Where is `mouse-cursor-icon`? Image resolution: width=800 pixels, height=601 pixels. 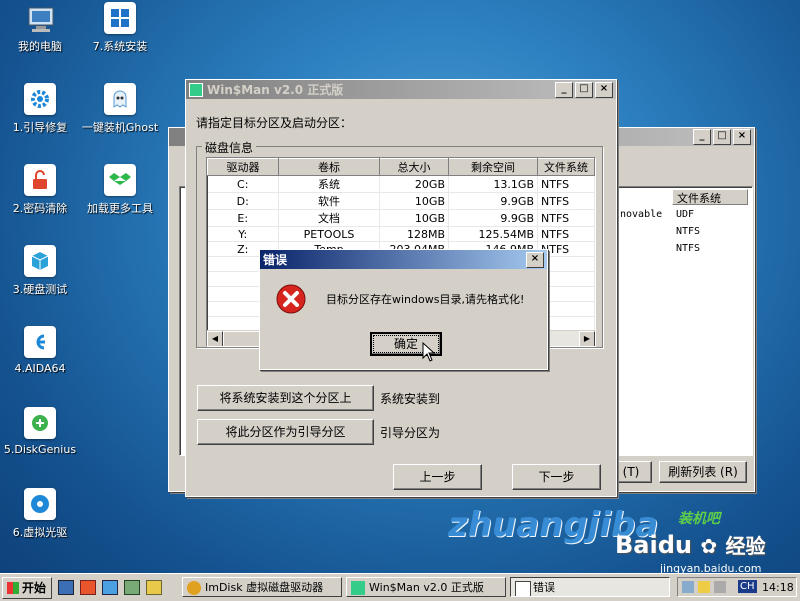
mouse-cursor-icon is located at coordinates (429, 353).